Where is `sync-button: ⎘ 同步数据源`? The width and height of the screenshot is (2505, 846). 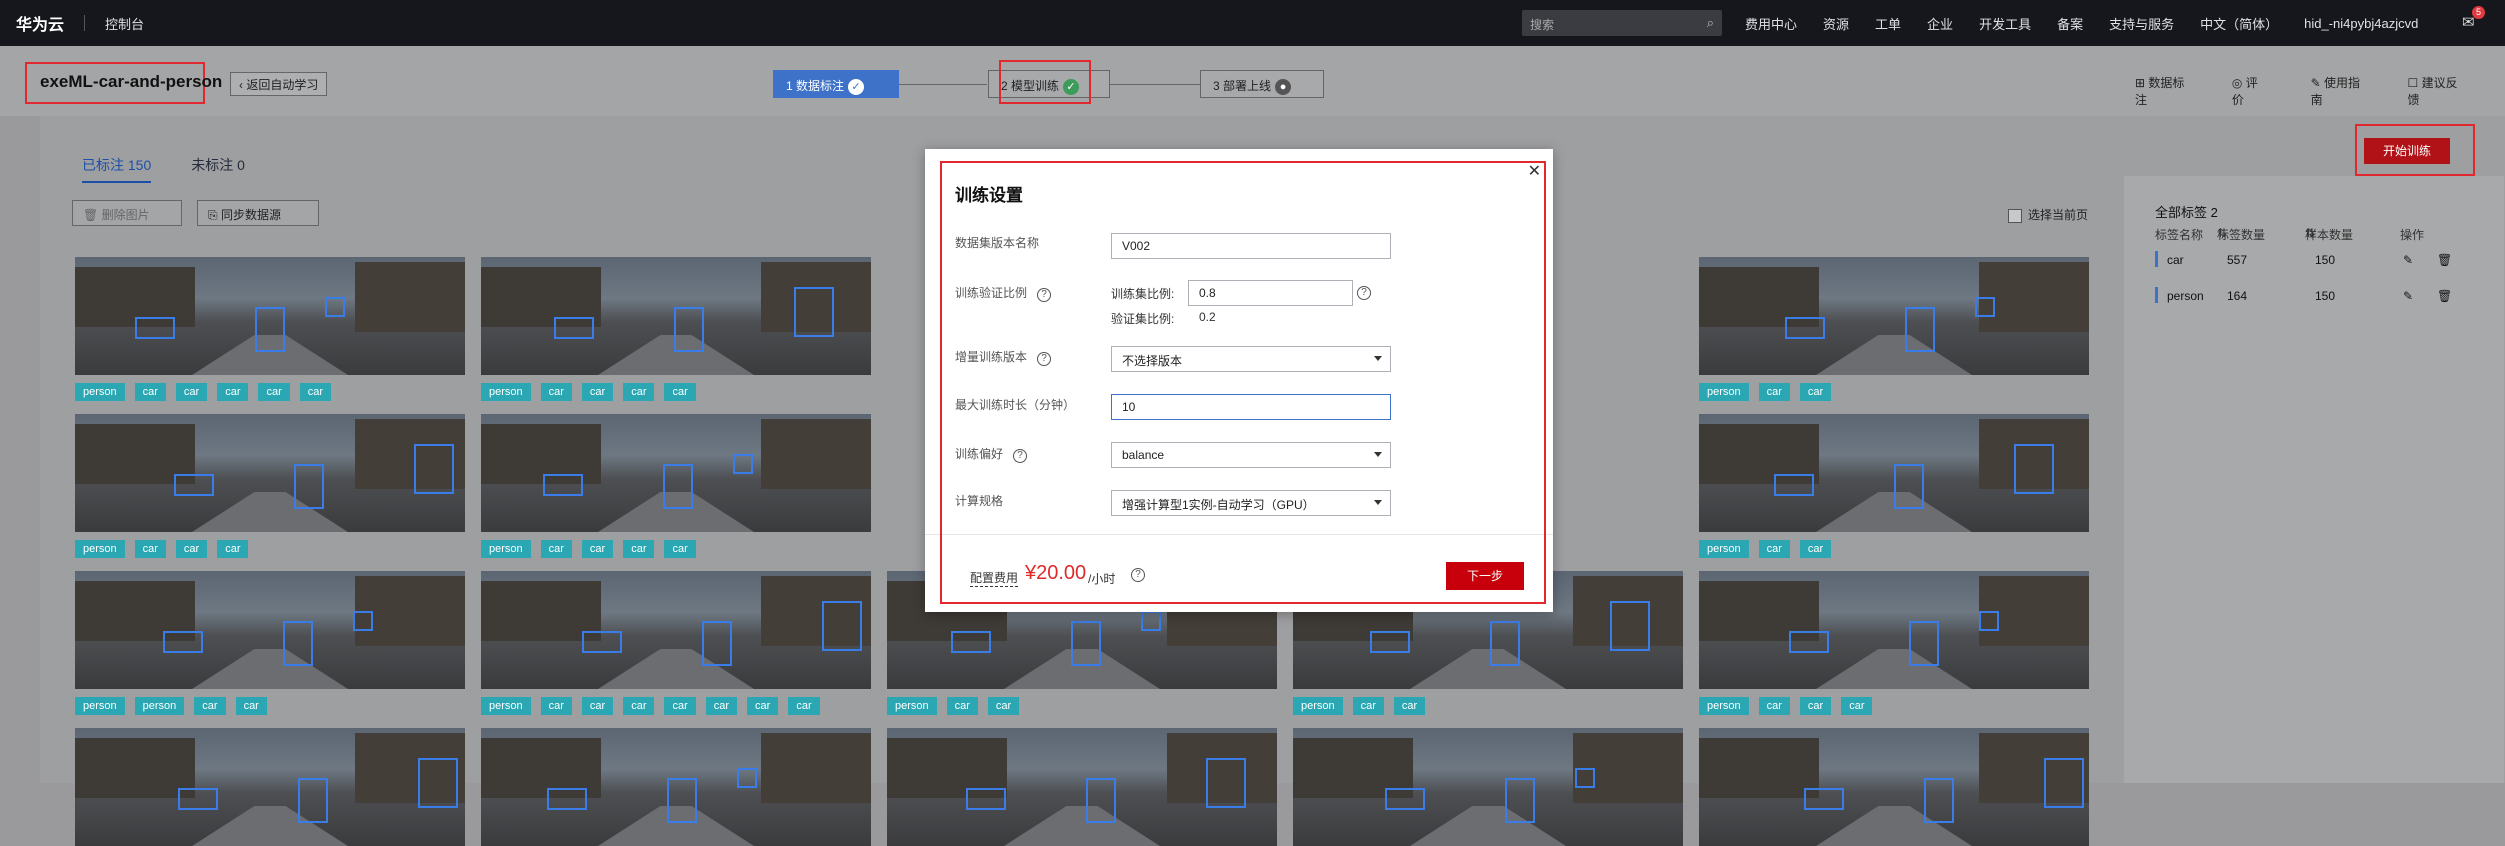 sync-button: ⎘ 同步数据源 is located at coordinates (258, 213).